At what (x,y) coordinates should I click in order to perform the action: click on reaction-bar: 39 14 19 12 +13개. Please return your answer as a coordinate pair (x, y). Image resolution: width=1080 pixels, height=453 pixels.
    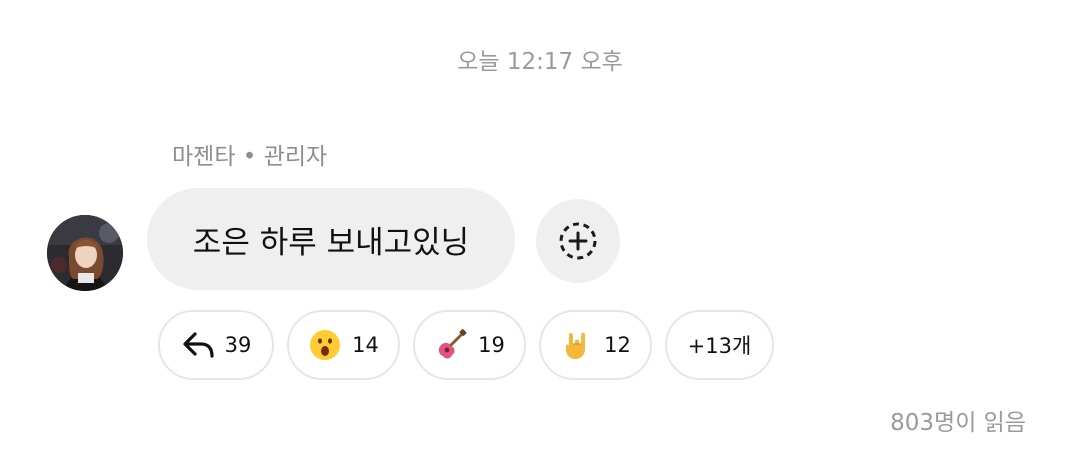
    Looking at the image, I should click on (466, 345).